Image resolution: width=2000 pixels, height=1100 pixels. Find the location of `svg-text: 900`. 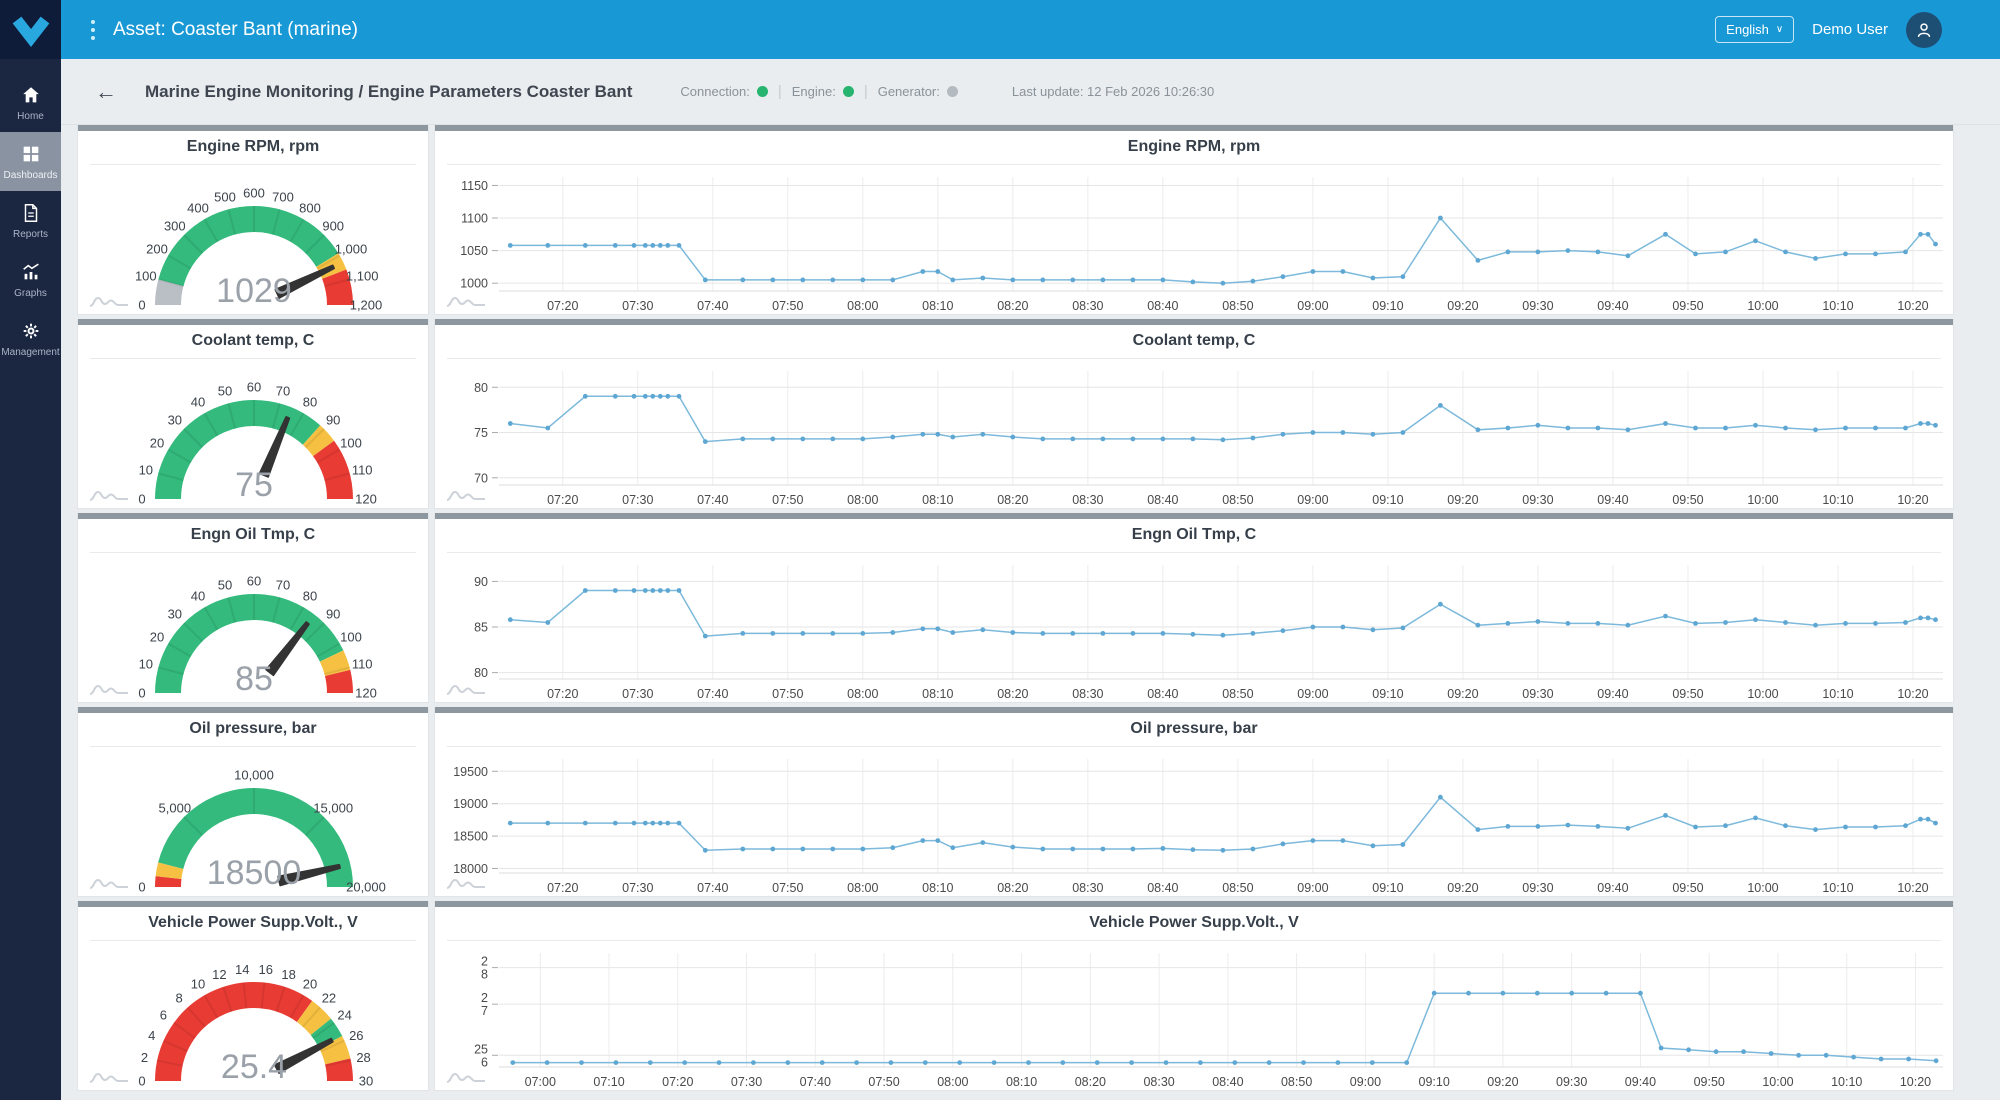

svg-text: 900 is located at coordinates (333, 225).